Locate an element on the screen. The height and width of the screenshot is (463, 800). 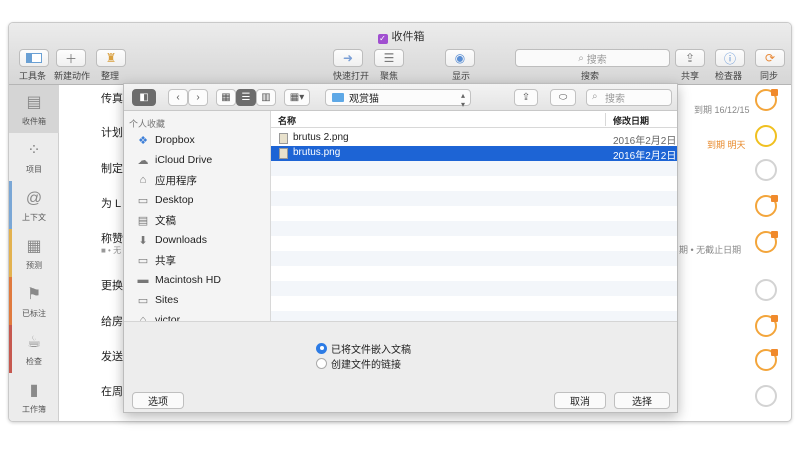
list-item: 为 L is located at coordinates (111, 203).